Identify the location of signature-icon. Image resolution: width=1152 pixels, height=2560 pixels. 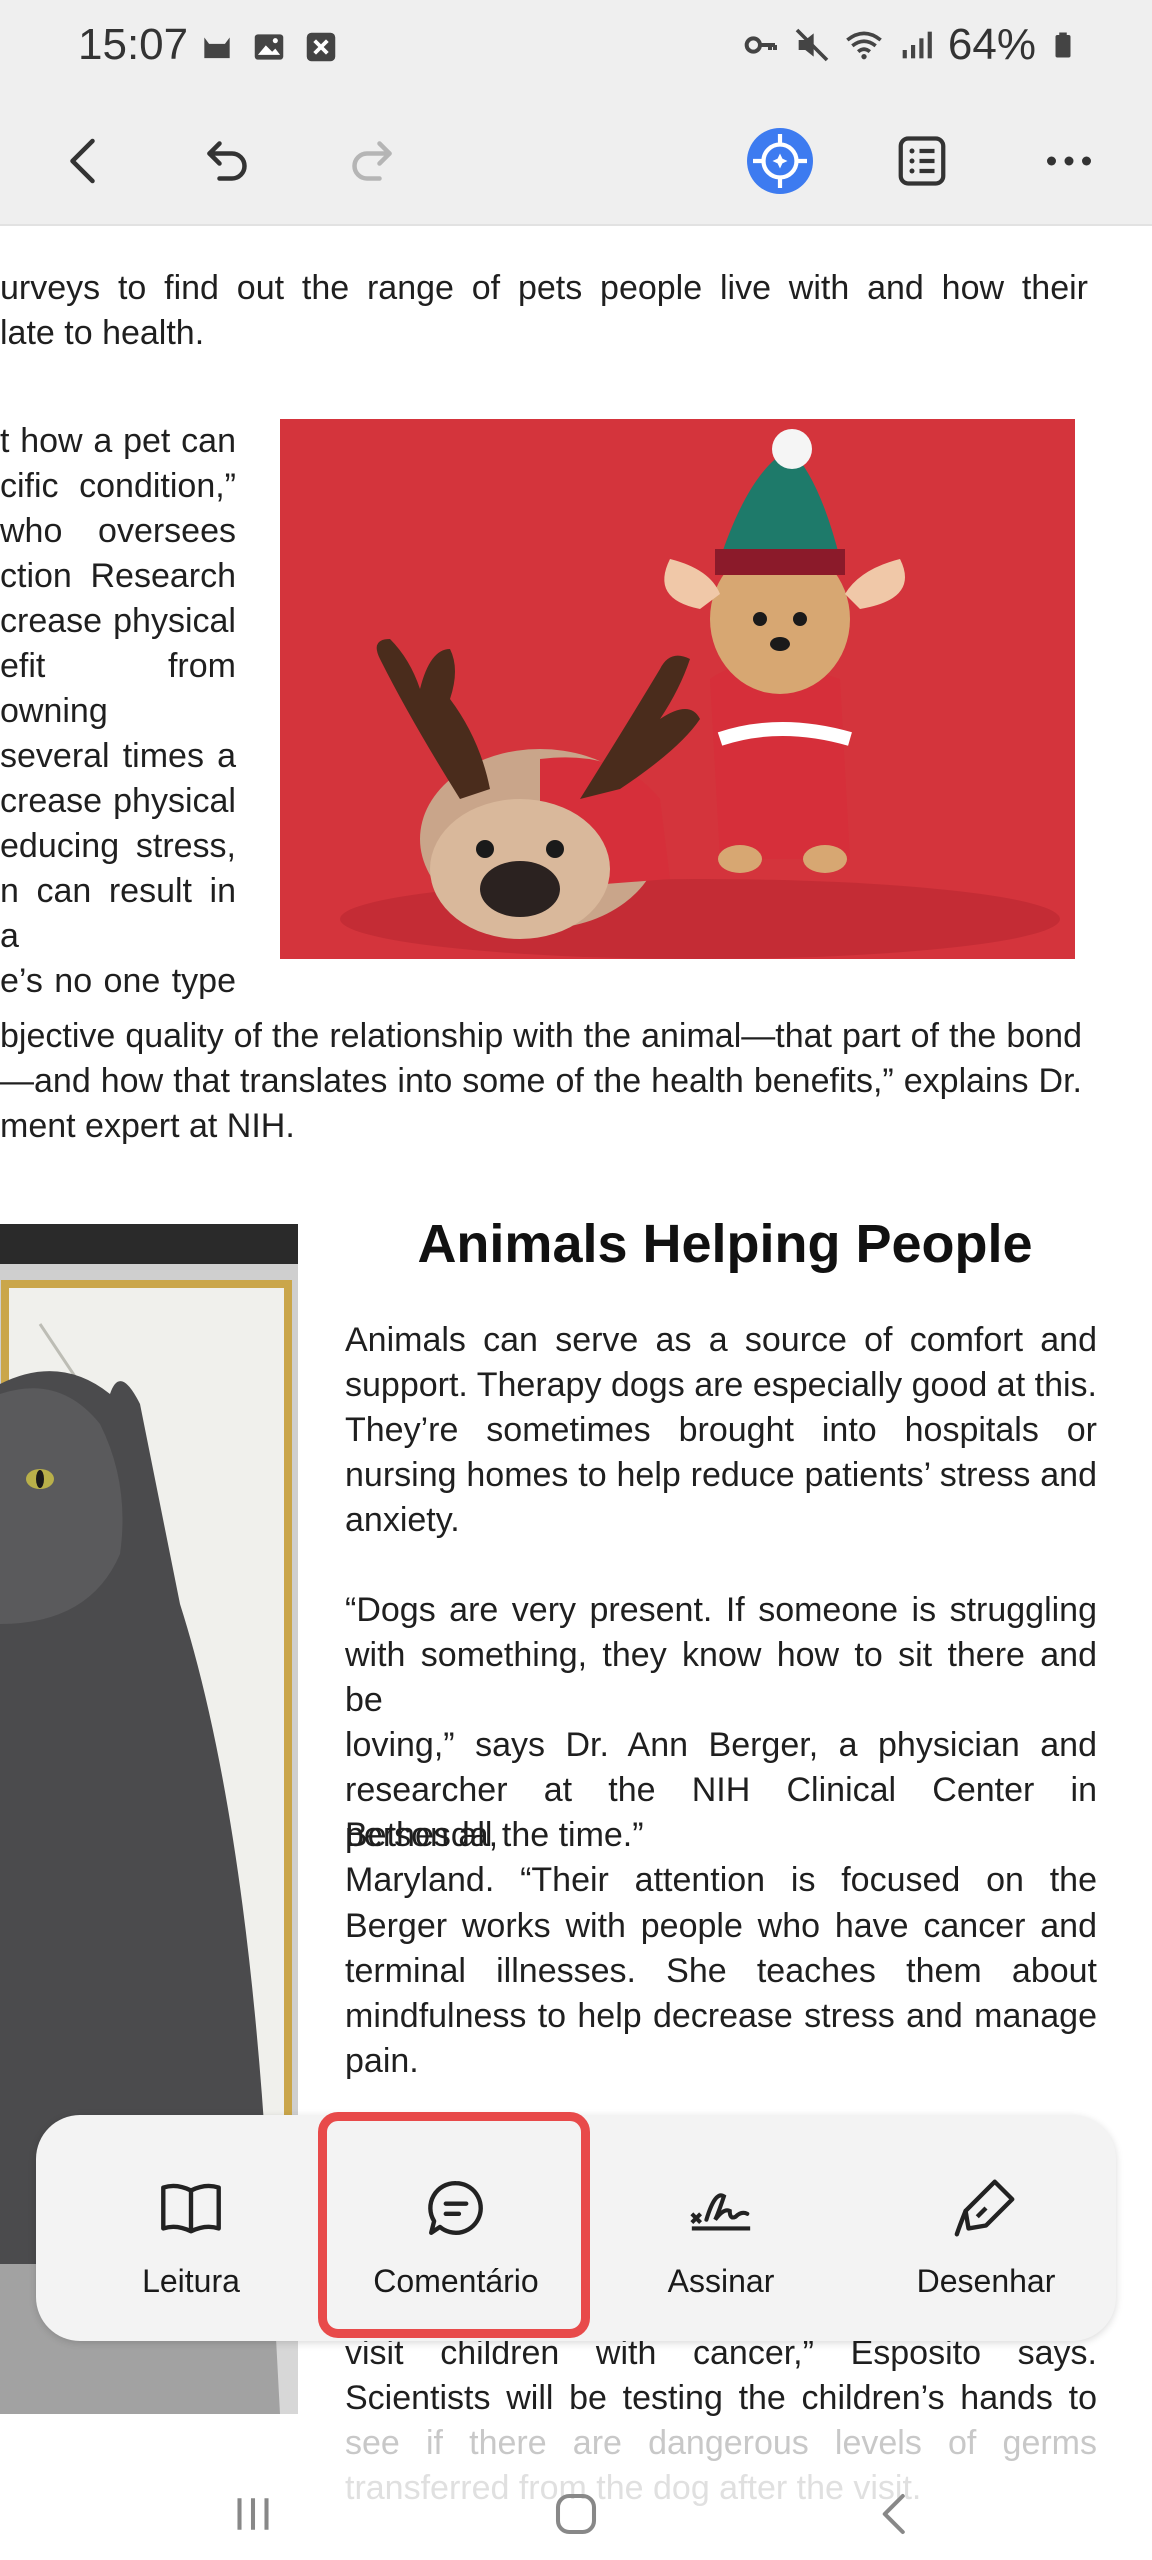
(720, 2212).